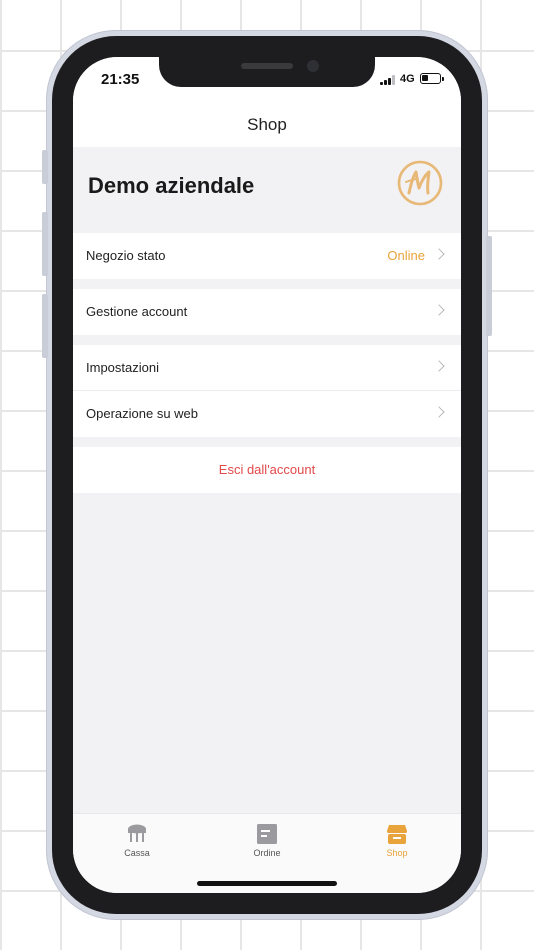 This screenshot has height=950, width=534. Describe the element at coordinates (45, 167) in the screenshot. I see `mute-switch` at that location.